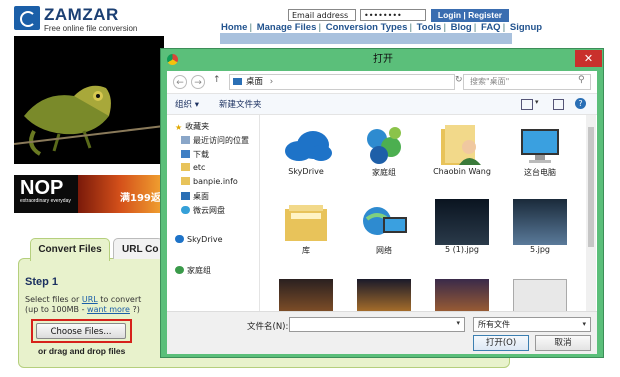  I want to click on promo-ad-text: 满199返, so click(140, 198).